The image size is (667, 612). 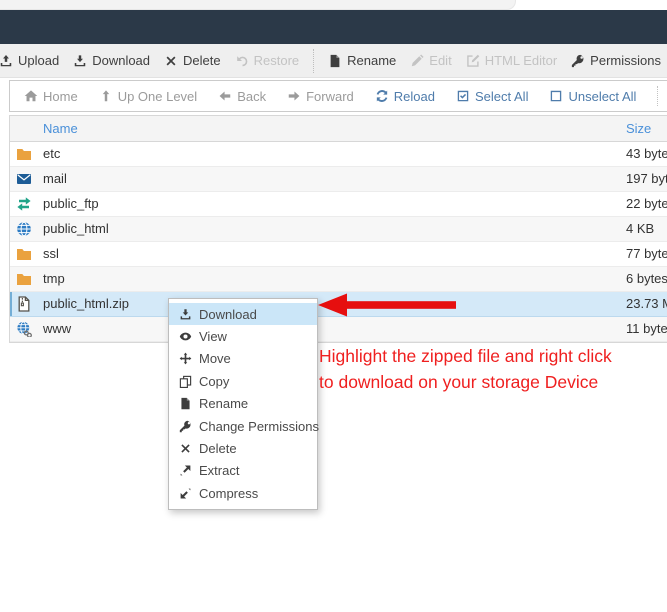 What do you see at coordinates (338, 154) in the screenshot?
I see `table-row-etc: etc 43 bytes` at bounding box center [338, 154].